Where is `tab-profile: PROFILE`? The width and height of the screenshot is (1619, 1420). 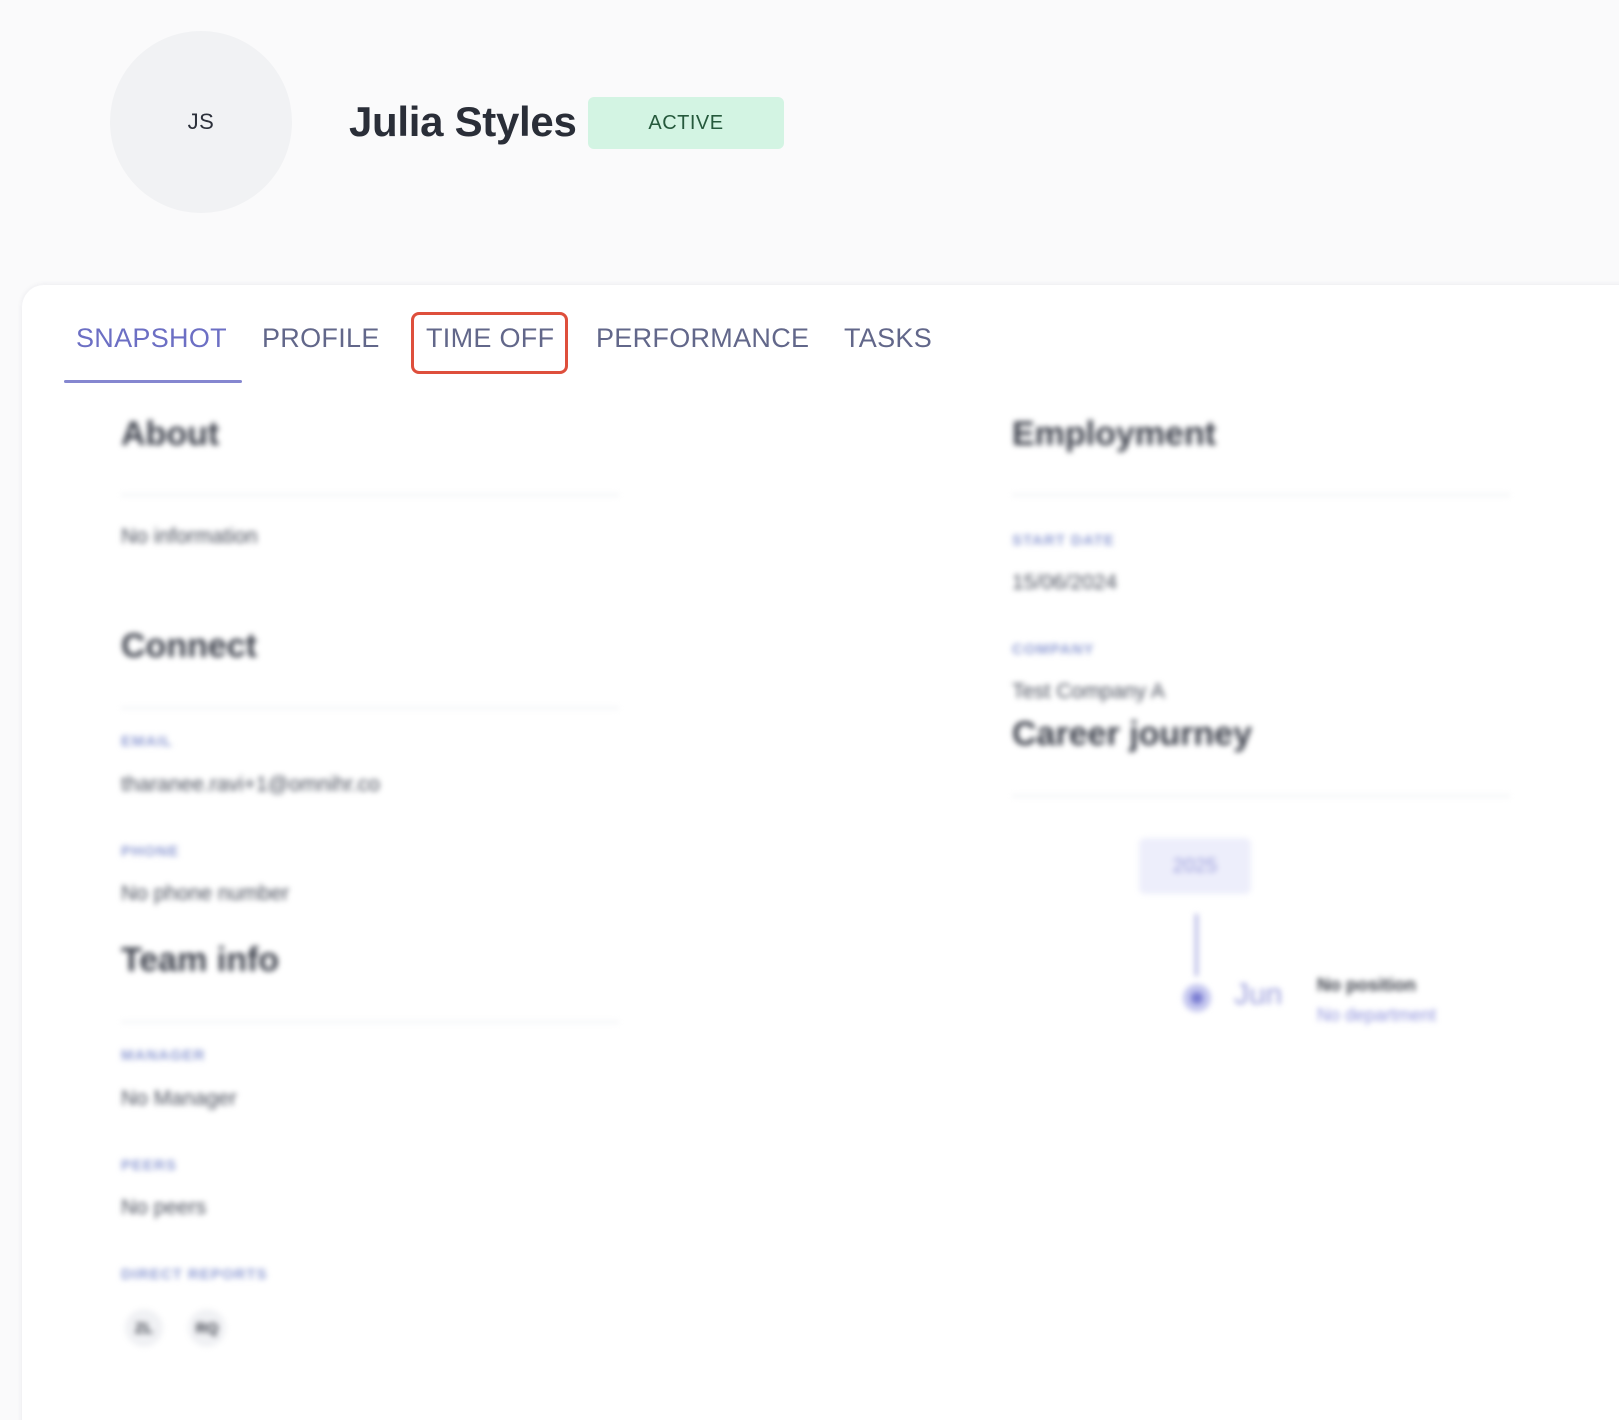
tab-profile: PROFILE is located at coordinates (321, 353).